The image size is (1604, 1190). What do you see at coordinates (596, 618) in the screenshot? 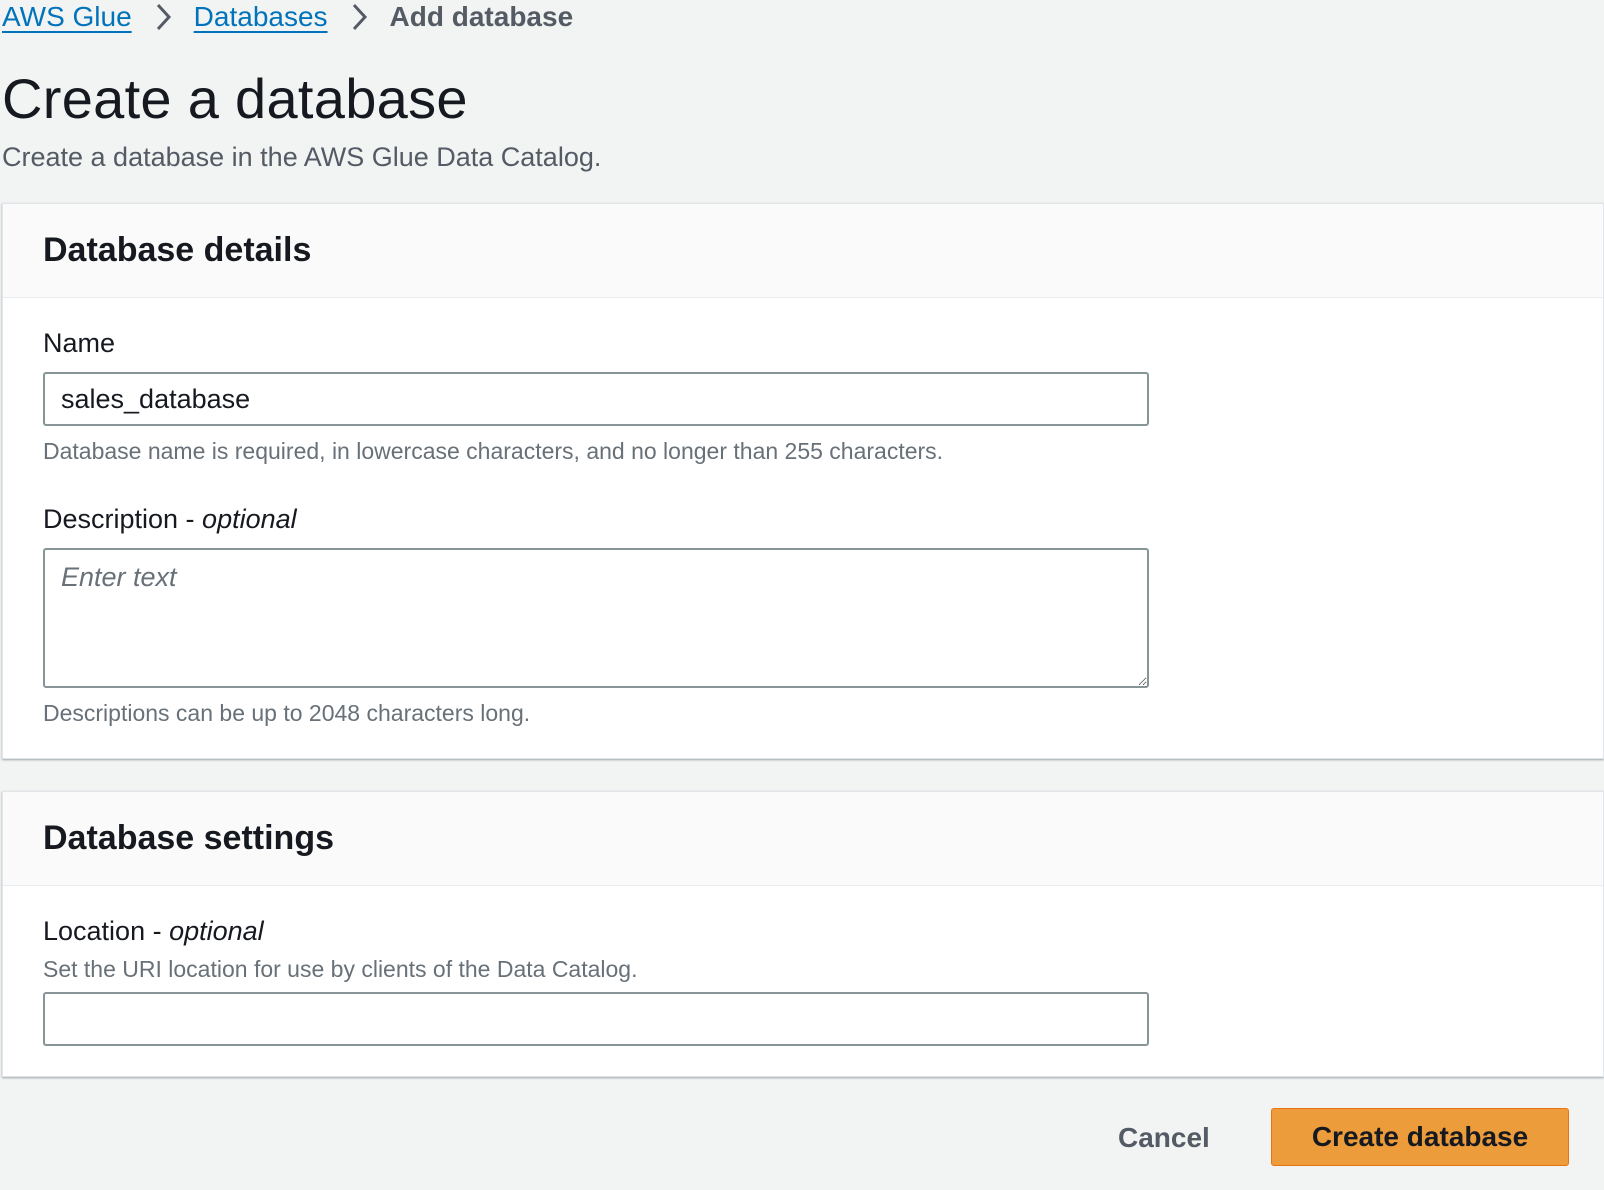
I see `description-textarea` at bounding box center [596, 618].